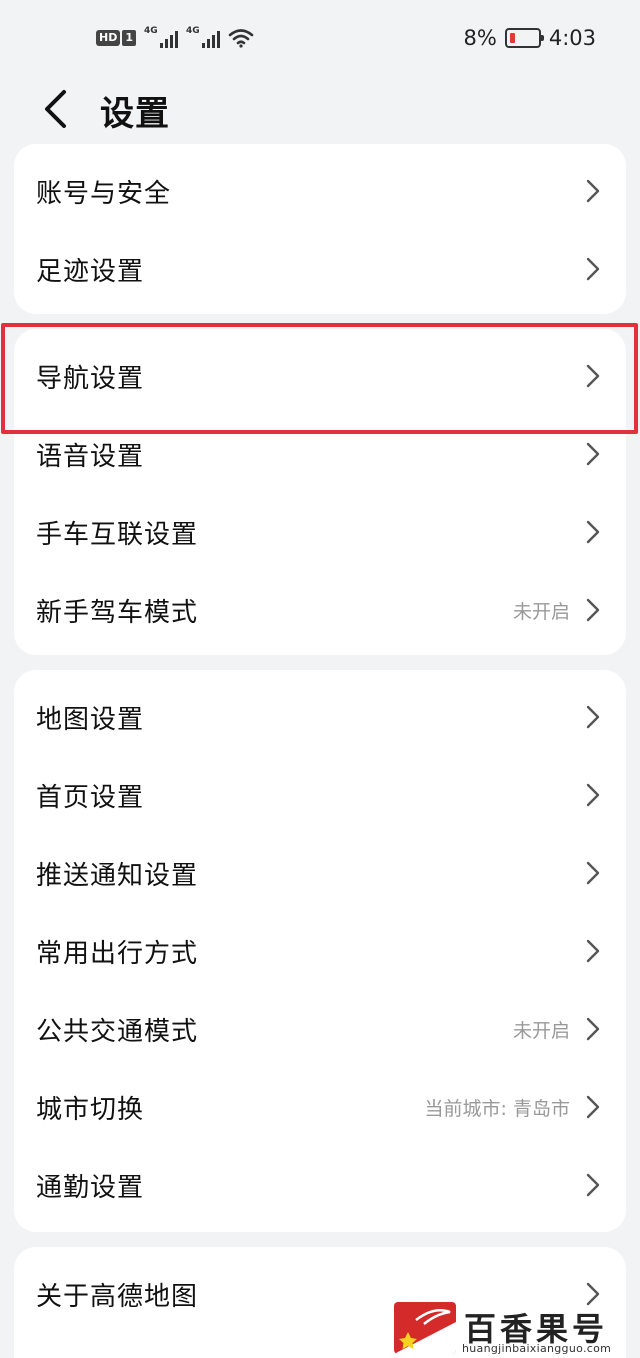 This screenshot has width=640, height=1358. What do you see at coordinates (320, 795) in the screenshot?
I see `settings-row: 首页设置` at bounding box center [320, 795].